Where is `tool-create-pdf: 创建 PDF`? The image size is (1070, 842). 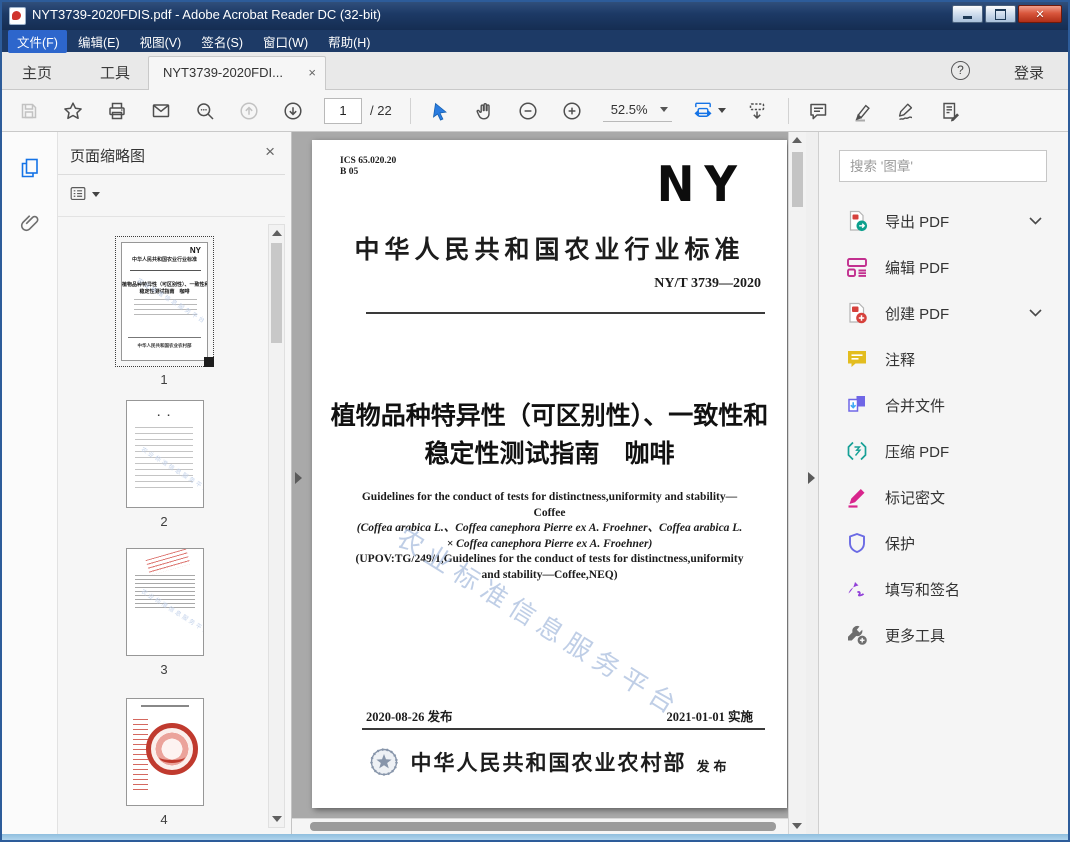 tool-create-pdf: 创建 PDF is located at coordinates (943, 313).